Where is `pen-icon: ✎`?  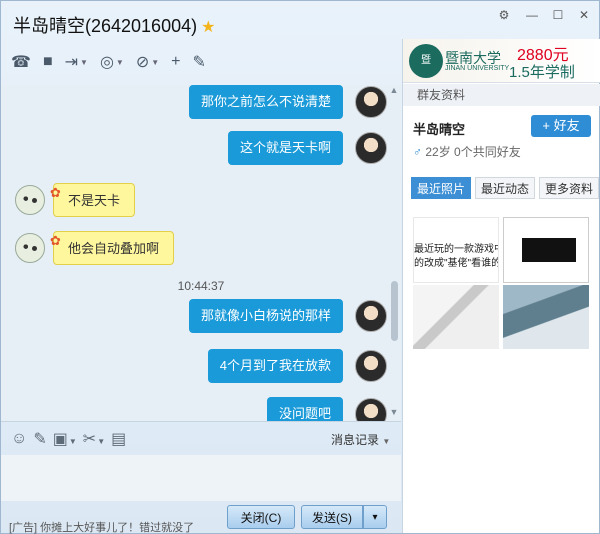 pen-icon: ✎ is located at coordinates (39, 439).